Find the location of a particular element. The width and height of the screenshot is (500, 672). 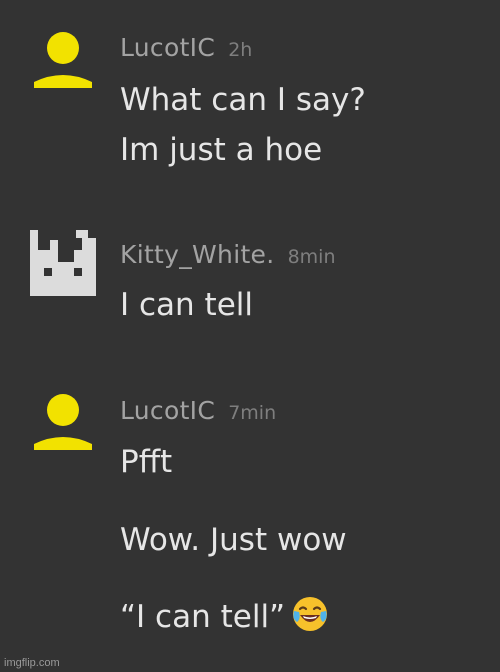

comment-header: LucotIC 7min is located at coordinates (198, 410).